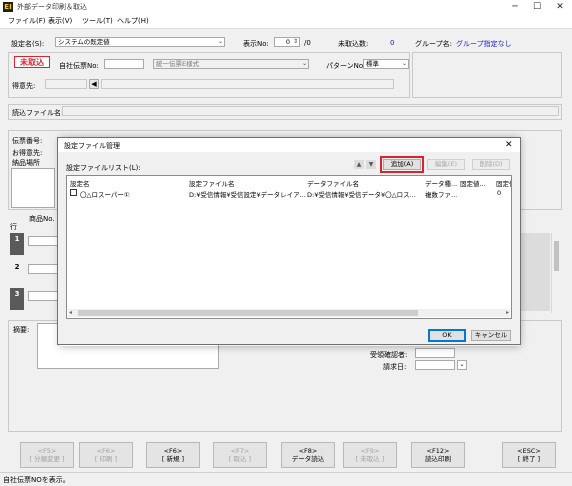  I want to click on f9-key-label: <F9>, so click(370, 451).